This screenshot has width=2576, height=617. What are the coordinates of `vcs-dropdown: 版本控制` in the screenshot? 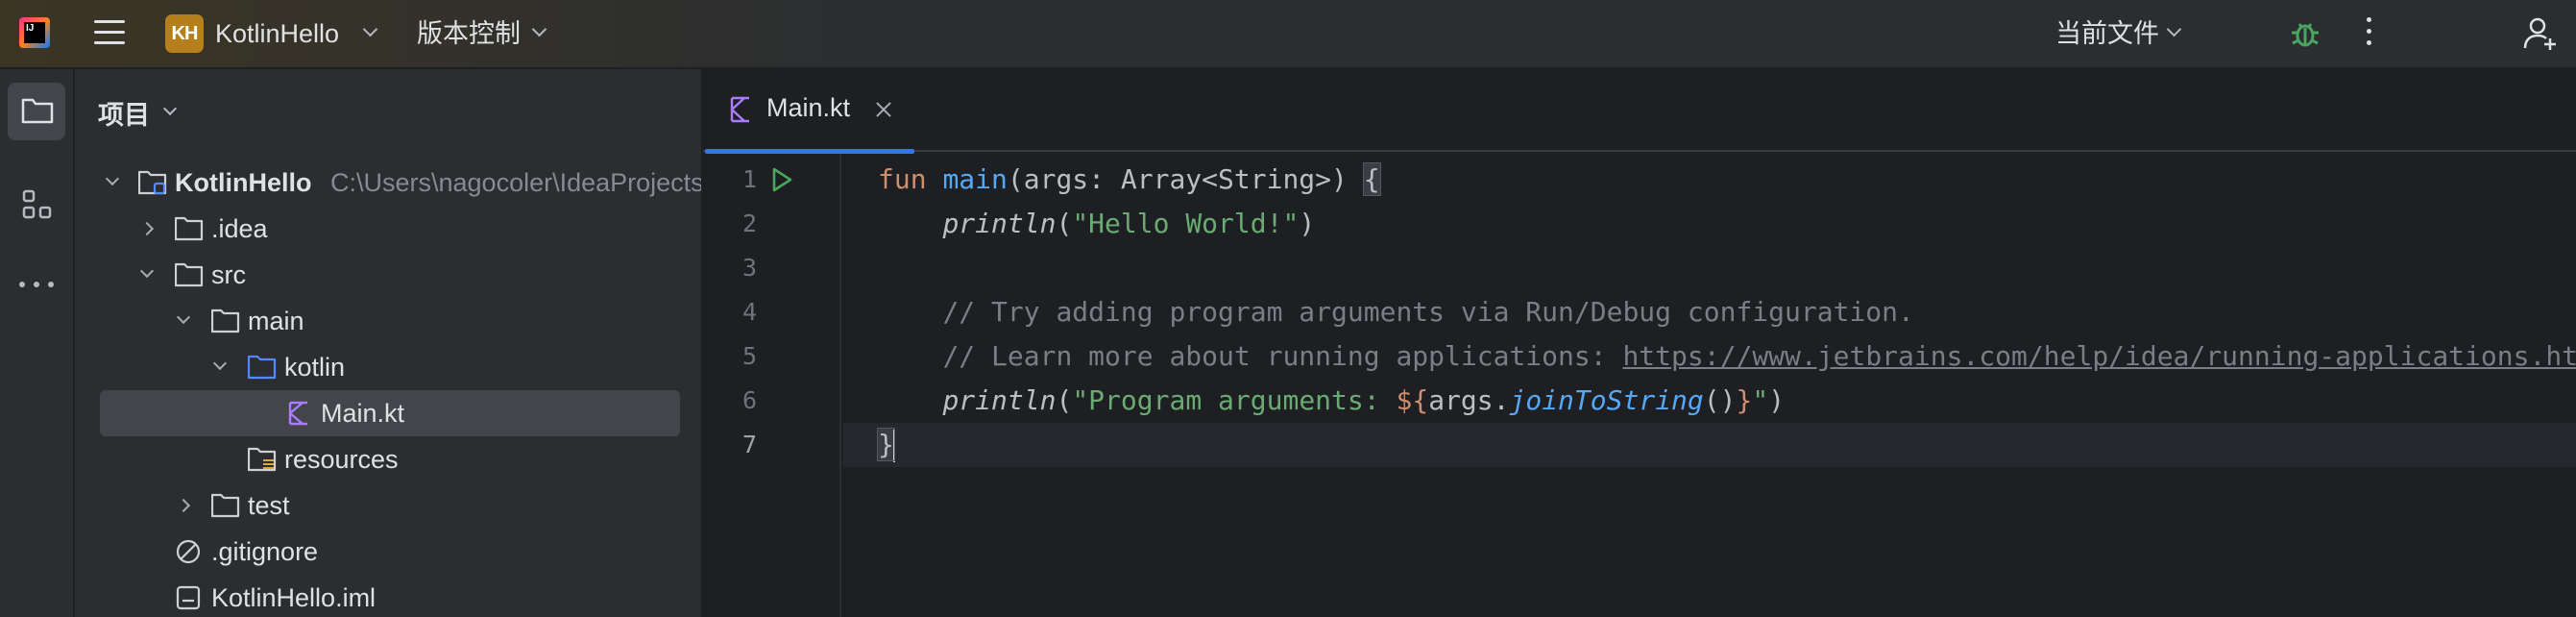 It's located at (469, 33).